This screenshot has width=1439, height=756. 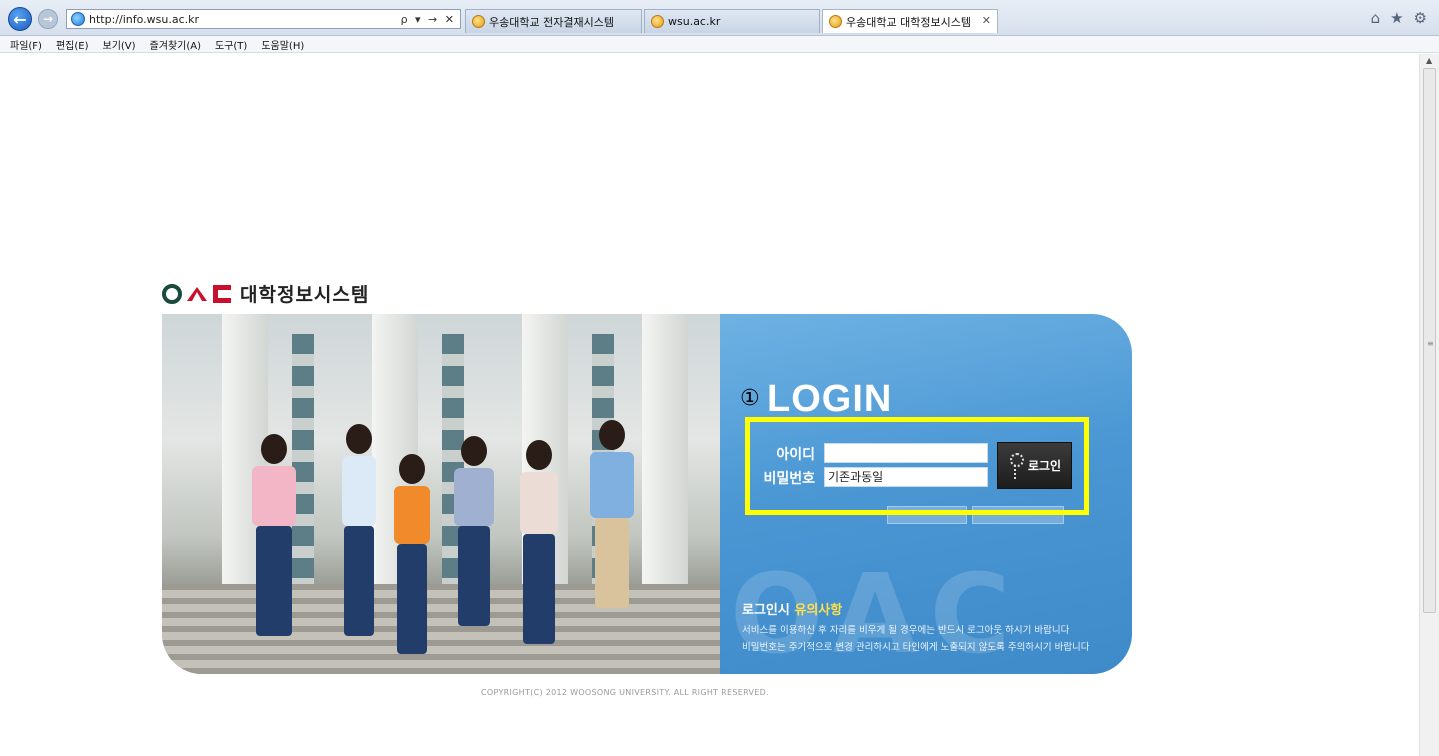 What do you see at coordinates (72, 44) in the screenshot?
I see `menu-edit: 편집(E)` at bounding box center [72, 44].